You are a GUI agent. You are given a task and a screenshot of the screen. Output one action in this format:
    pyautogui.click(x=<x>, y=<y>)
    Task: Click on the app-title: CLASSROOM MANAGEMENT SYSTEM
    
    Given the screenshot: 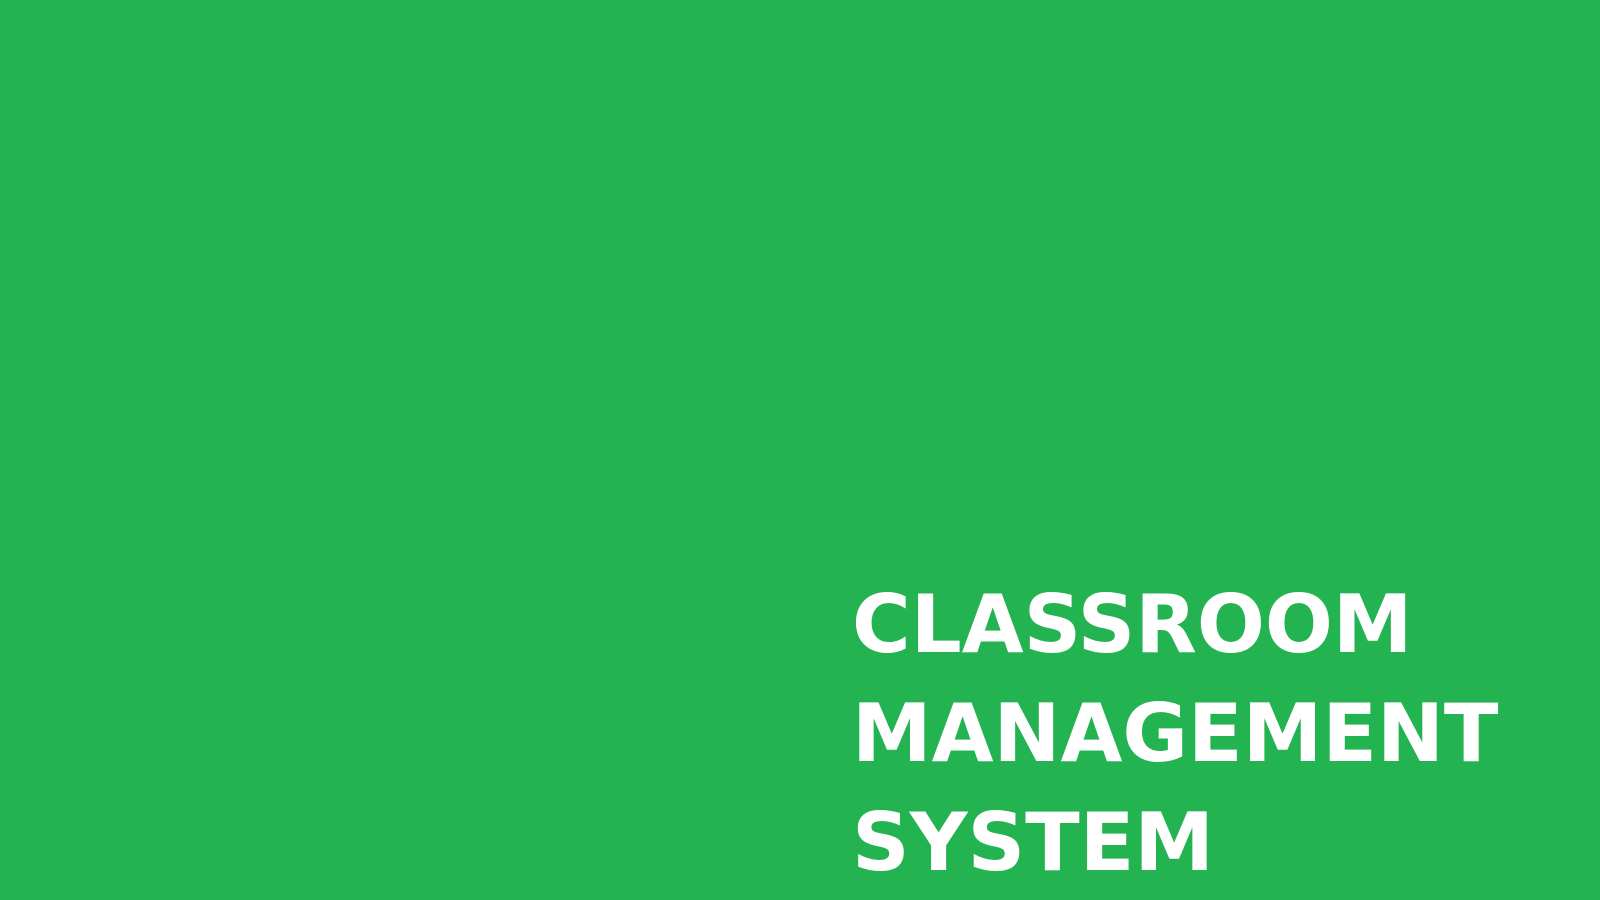 What is the action you would take?
    pyautogui.click(x=1175, y=733)
    